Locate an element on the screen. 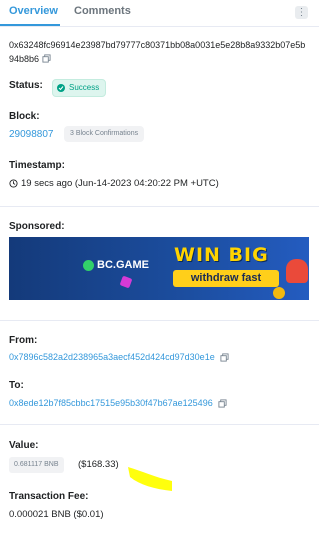  check-icon is located at coordinates (61, 88).